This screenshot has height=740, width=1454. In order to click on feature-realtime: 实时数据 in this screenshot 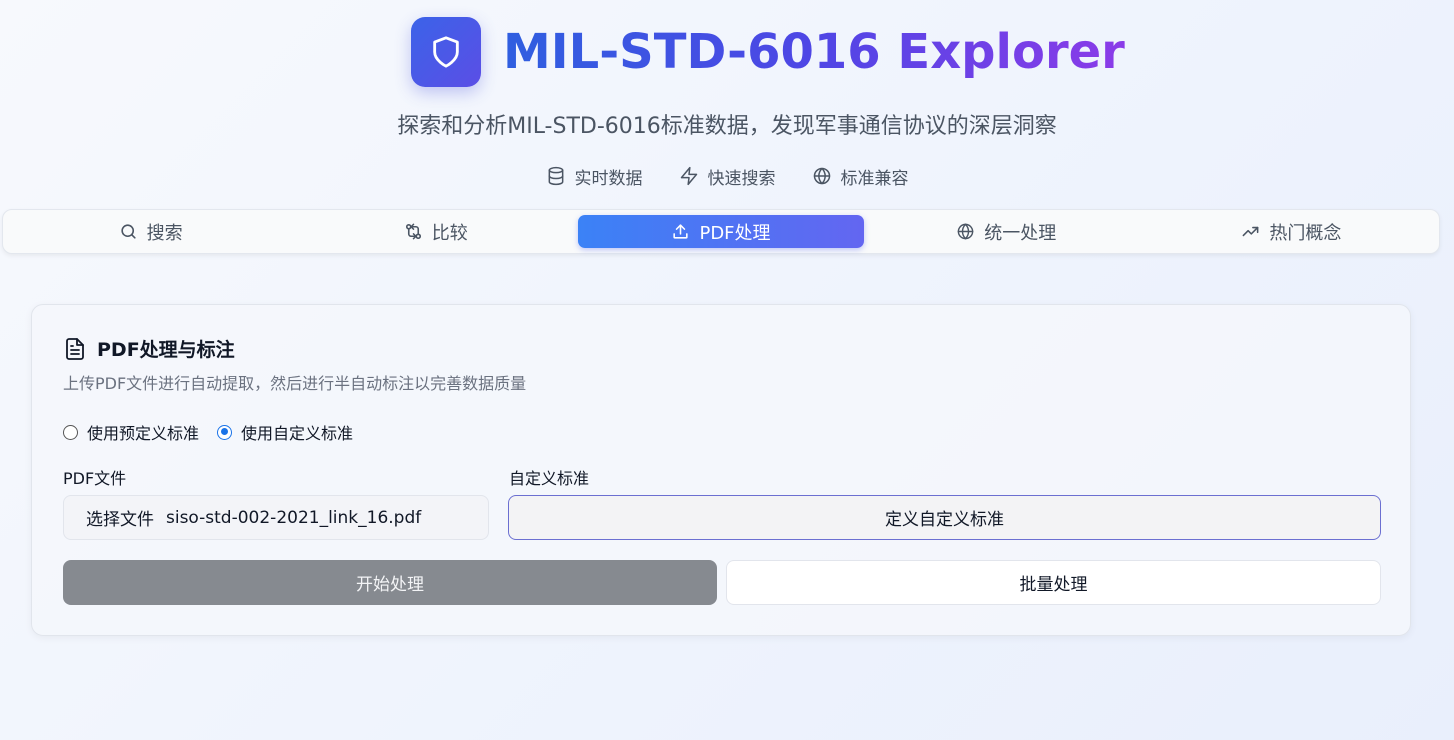, I will do `click(594, 176)`.